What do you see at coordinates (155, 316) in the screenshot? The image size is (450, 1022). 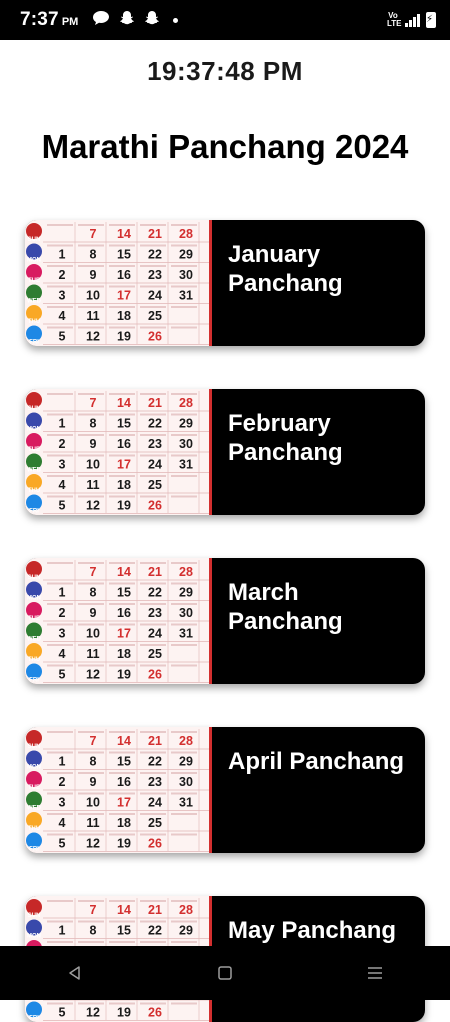 I see `calendar-date: 25` at bounding box center [155, 316].